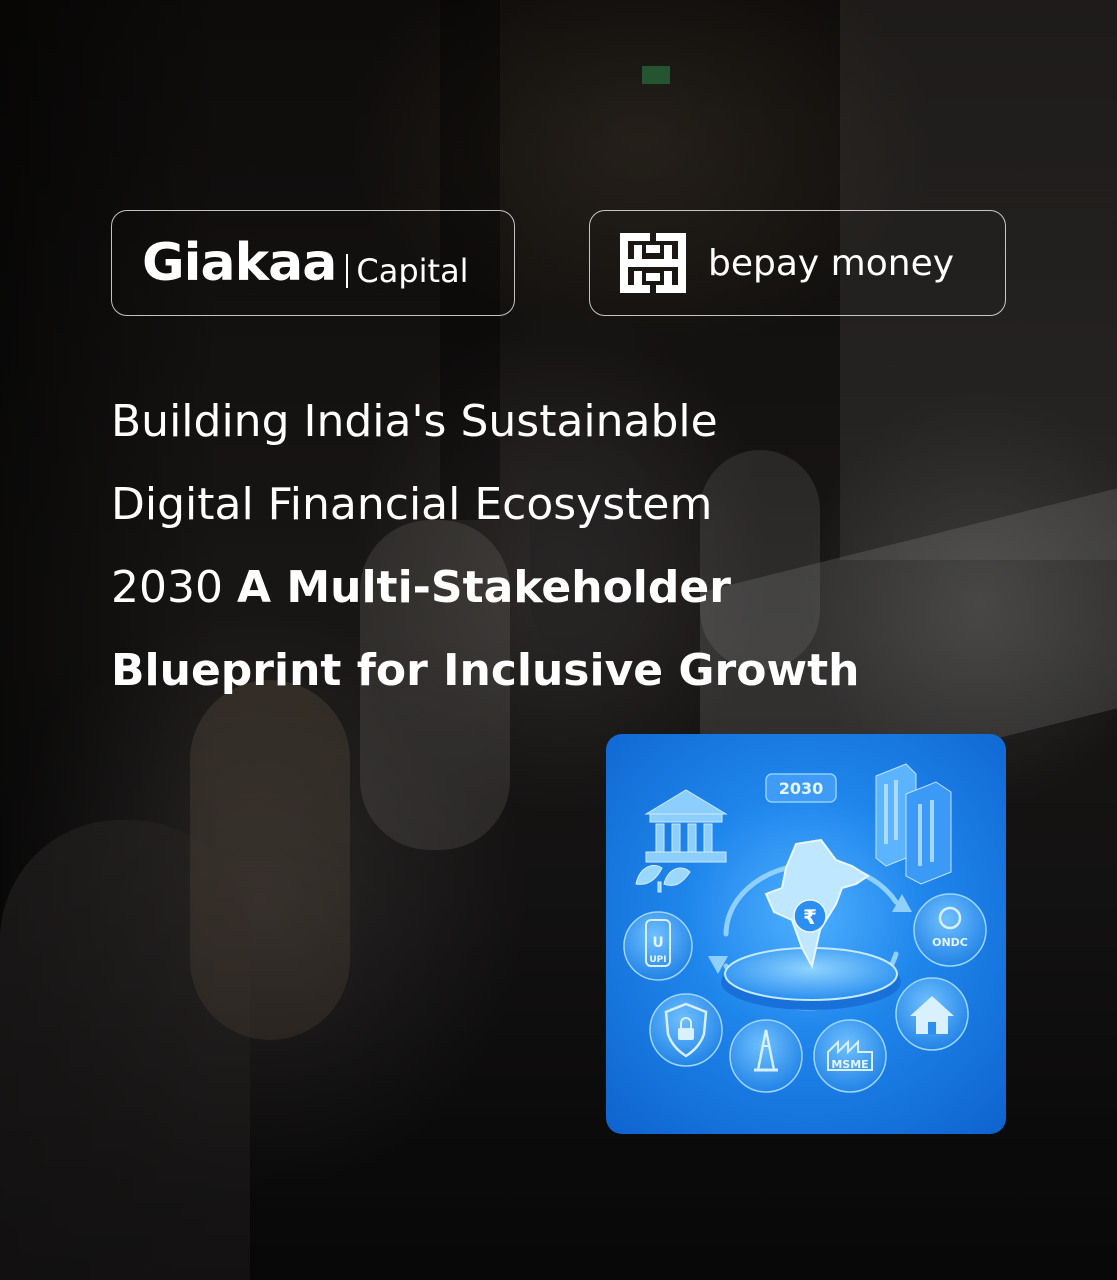 The width and height of the screenshot is (1117, 1280). Describe the element at coordinates (174, 587) in the screenshot. I see `headline-year: 2030` at that location.